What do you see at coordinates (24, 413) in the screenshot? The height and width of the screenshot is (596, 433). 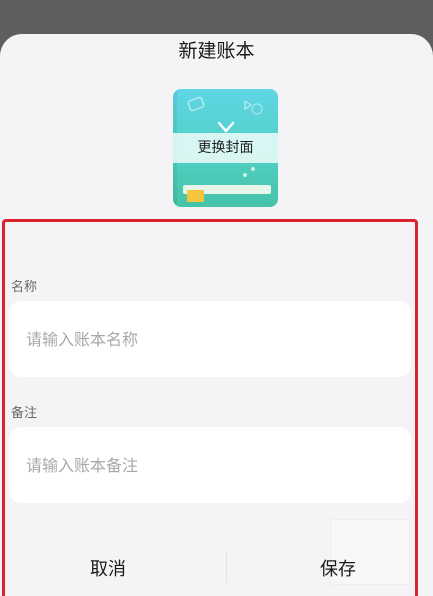 I see `remark-label: 备注` at bounding box center [24, 413].